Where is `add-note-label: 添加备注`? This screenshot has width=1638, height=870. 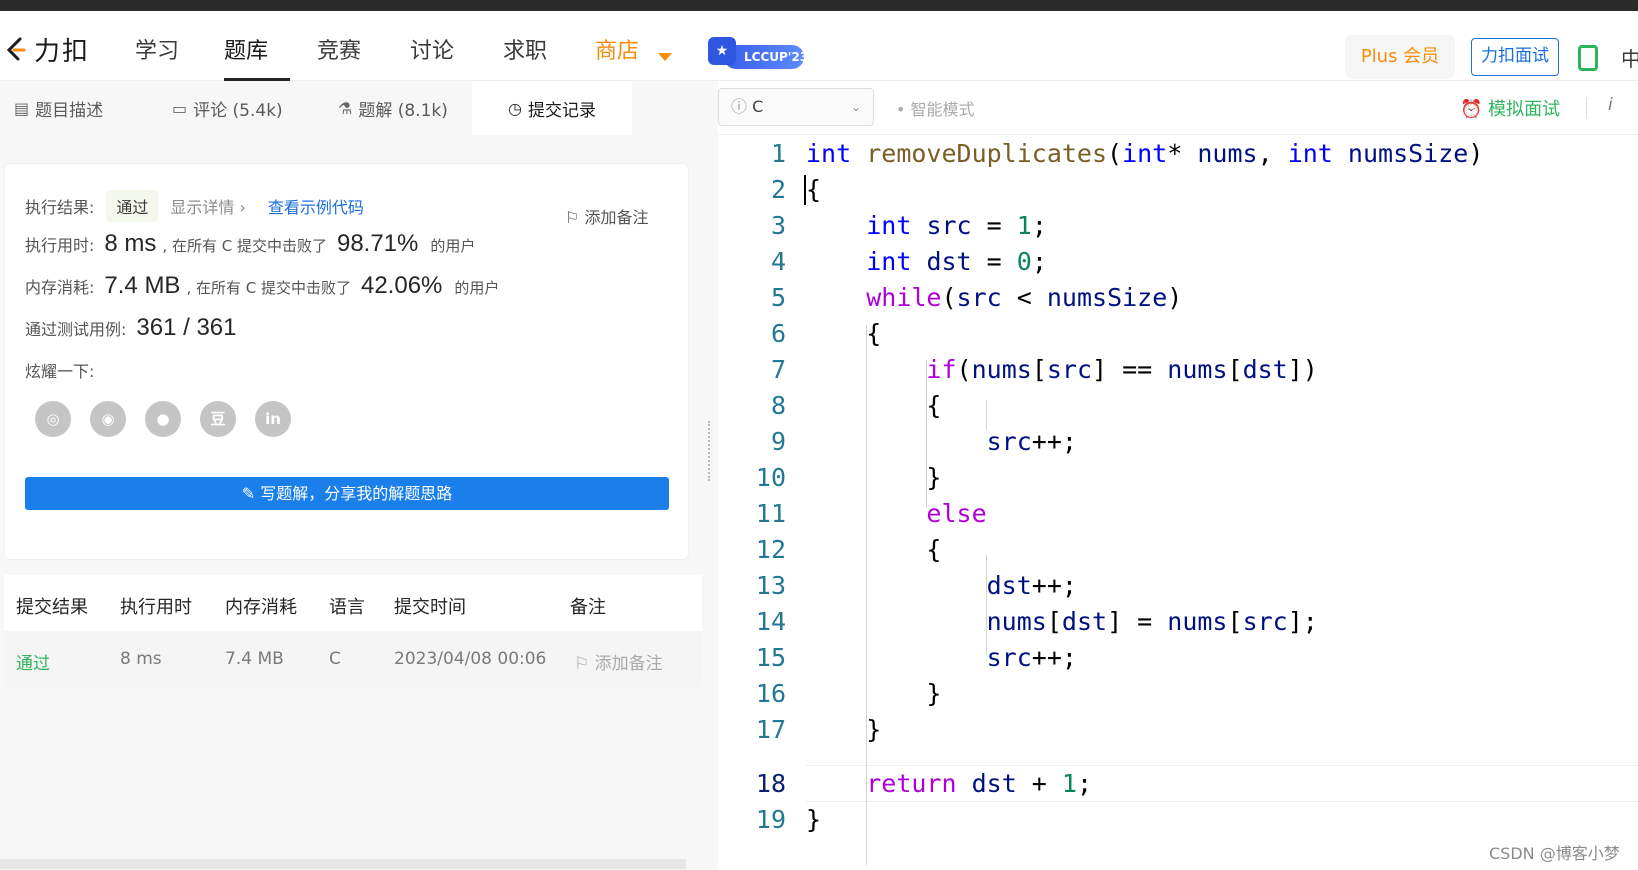 add-note-label: 添加备注 is located at coordinates (616, 217).